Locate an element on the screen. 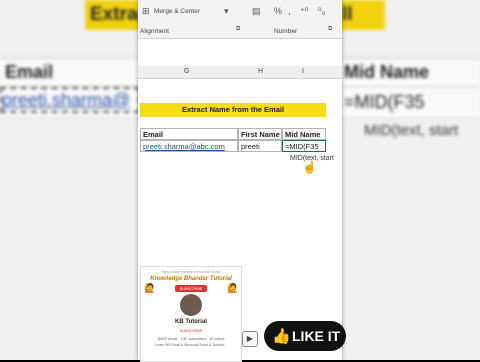 This screenshot has width=480, height=362. column-header-i: I is located at coordinates (303, 71).